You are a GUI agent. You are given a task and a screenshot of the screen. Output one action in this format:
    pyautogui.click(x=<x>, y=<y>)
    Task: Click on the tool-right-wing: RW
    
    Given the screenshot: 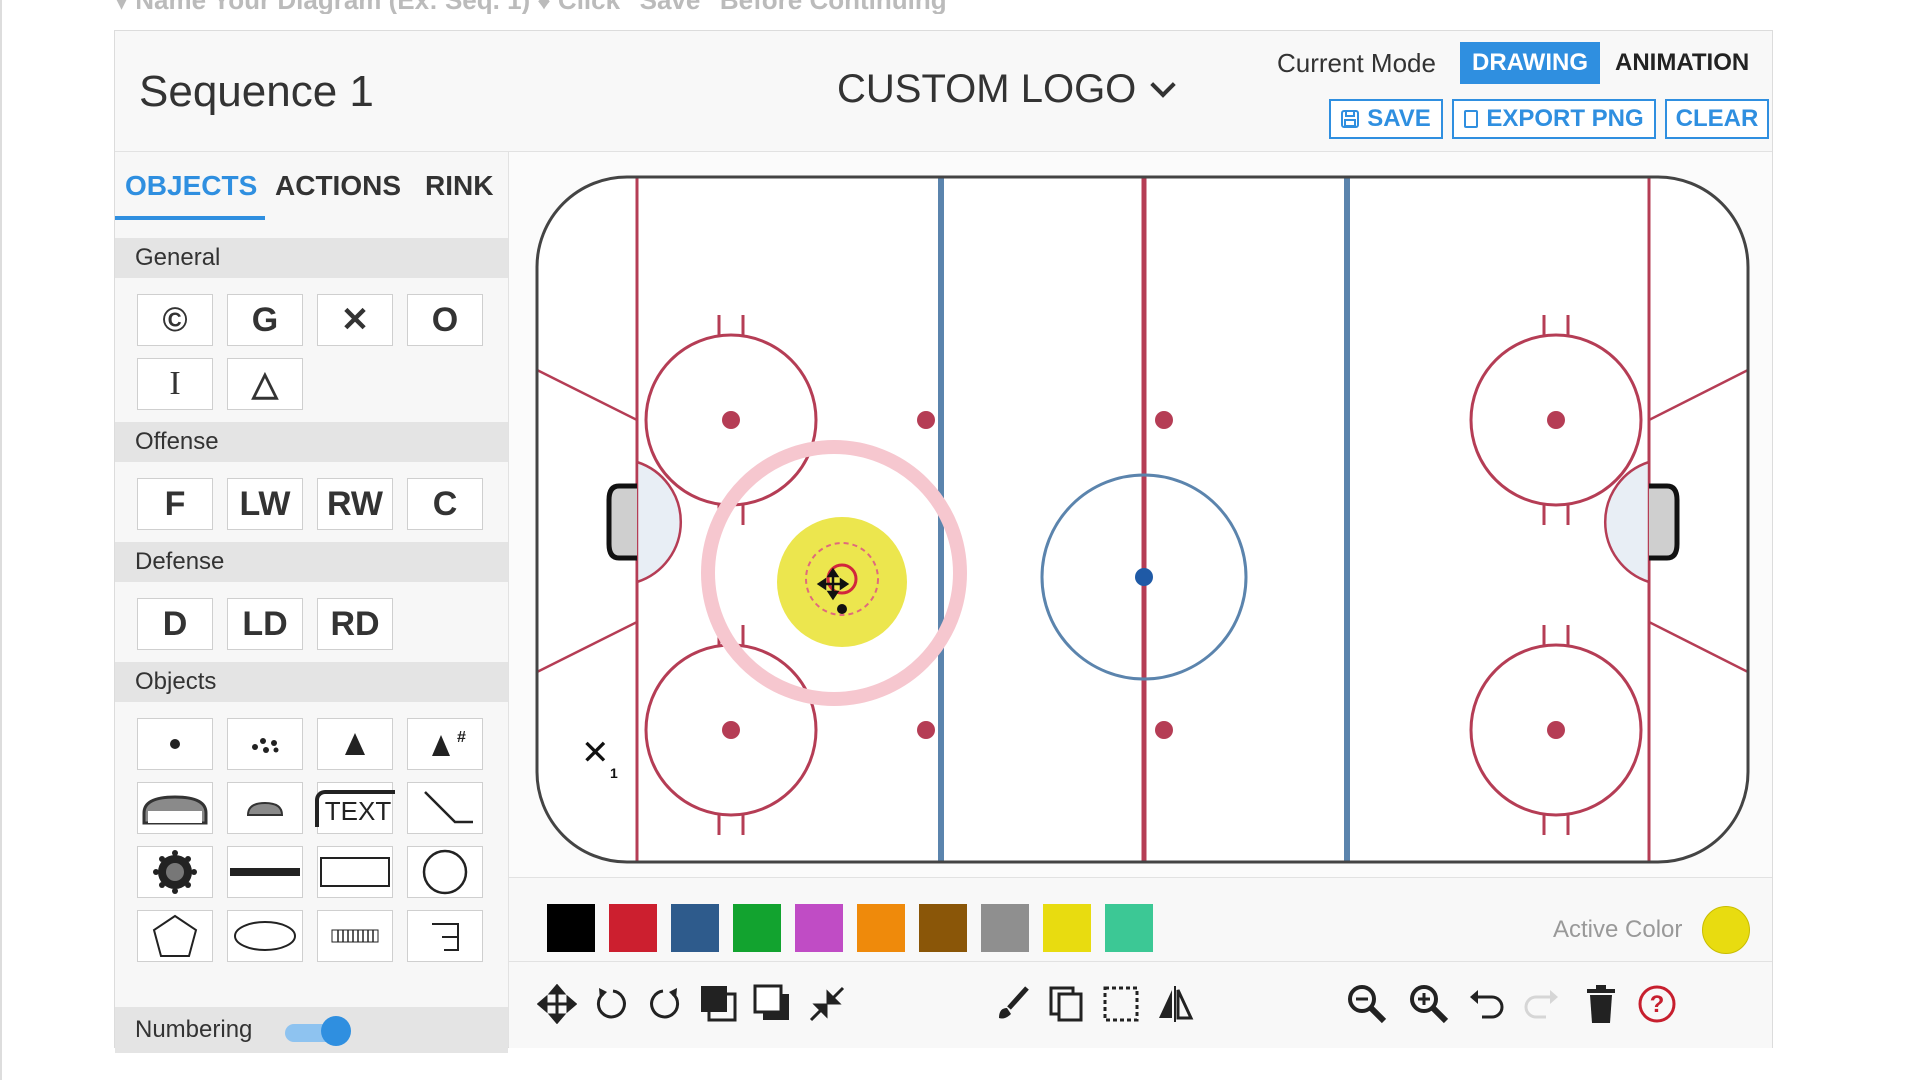 What is the action you would take?
    pyautogui.click(x=355, y=504)
    